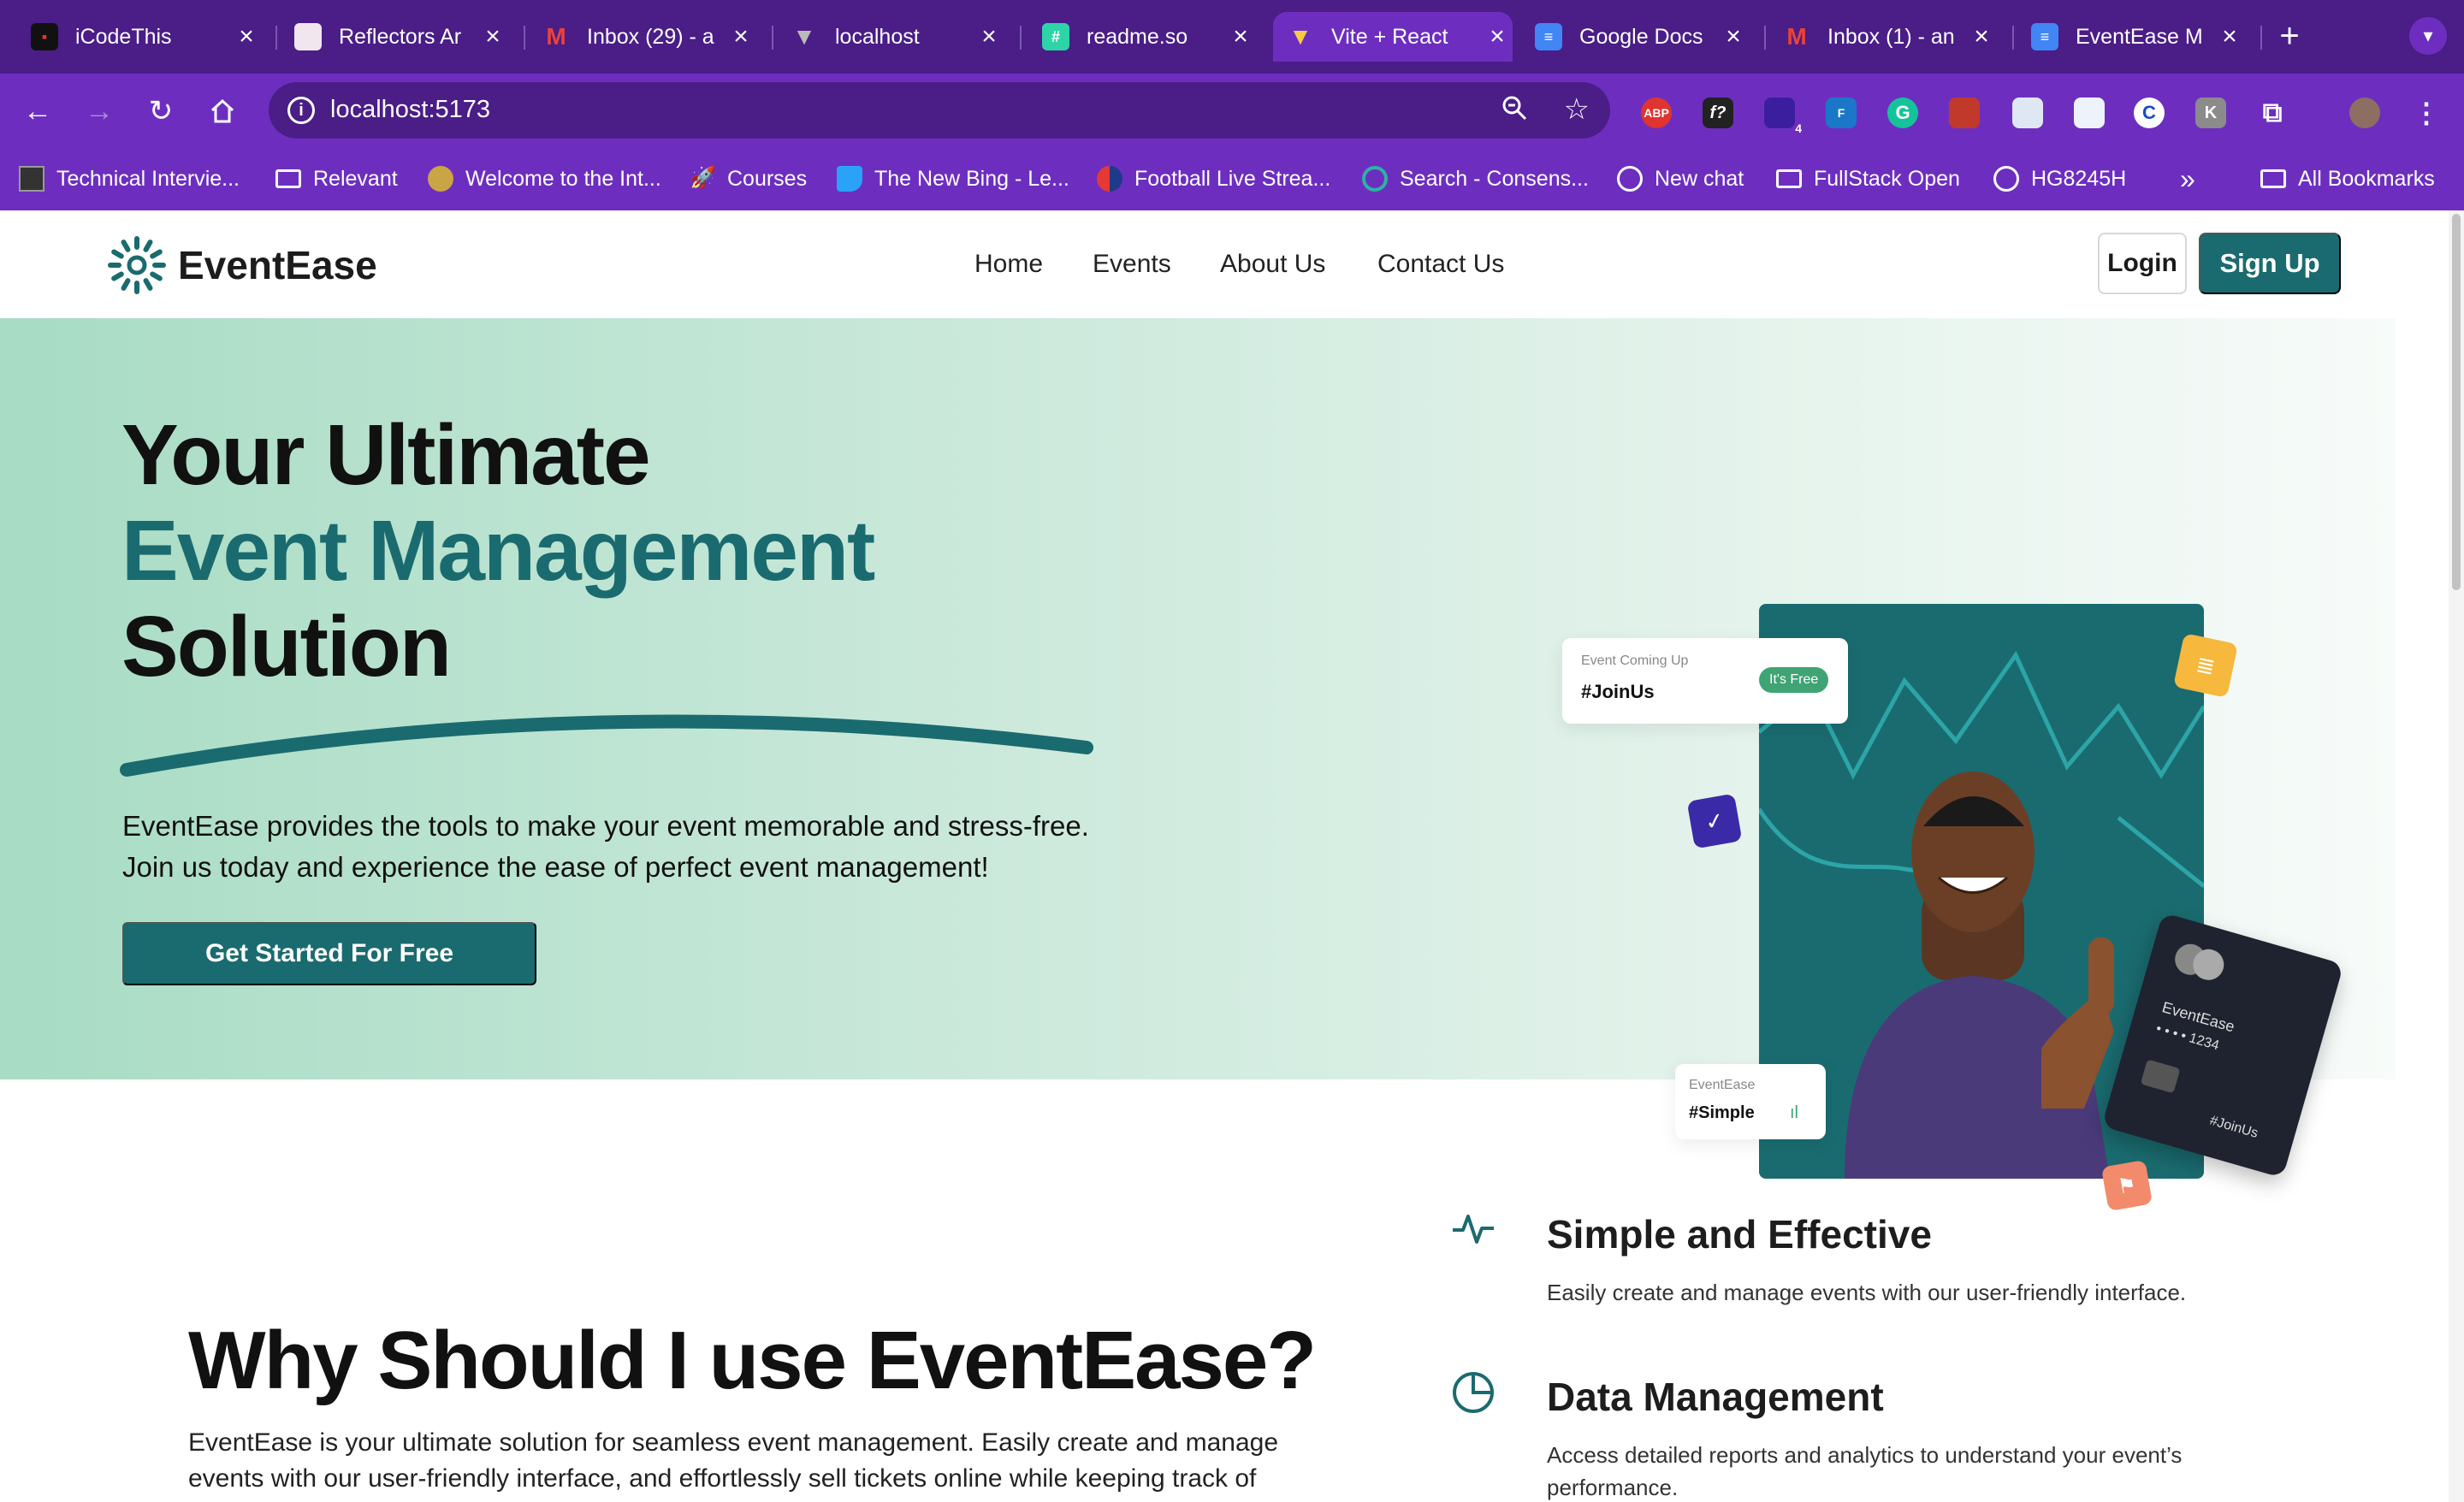  What do you see at coordinates (1514, 111) in the screenshot?
I see `zoom-icon` at bounding box center [1514, 111].